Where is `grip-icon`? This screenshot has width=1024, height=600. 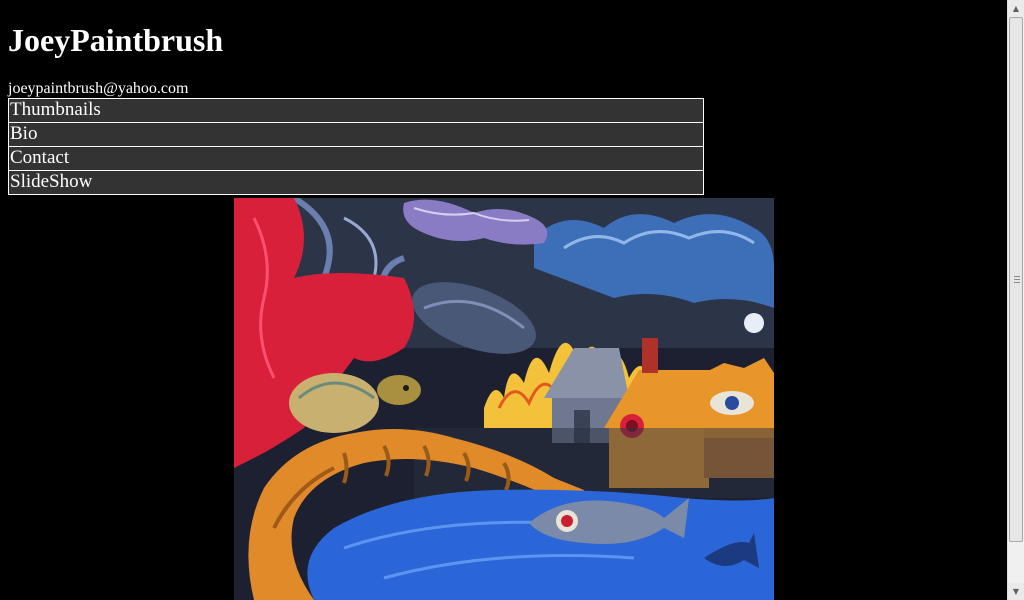
grip-icon is located at coordinates (1017, 279).